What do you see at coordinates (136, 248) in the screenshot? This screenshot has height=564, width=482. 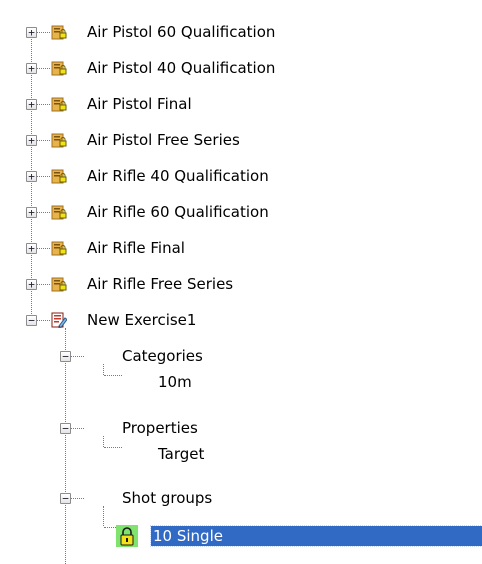 I see `tree-item-label: Air Rifle Final` at bounding box center [136, 248].